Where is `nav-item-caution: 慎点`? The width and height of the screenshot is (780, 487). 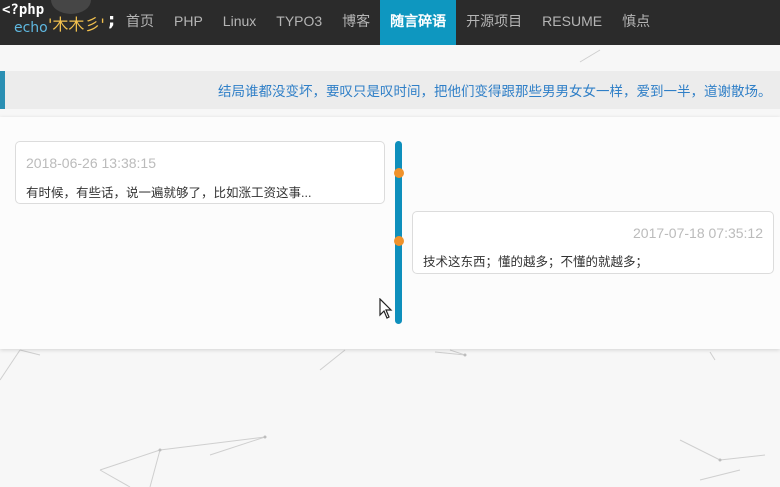
nav-item-caution: 慎点 is located at coordinates (636, 22).